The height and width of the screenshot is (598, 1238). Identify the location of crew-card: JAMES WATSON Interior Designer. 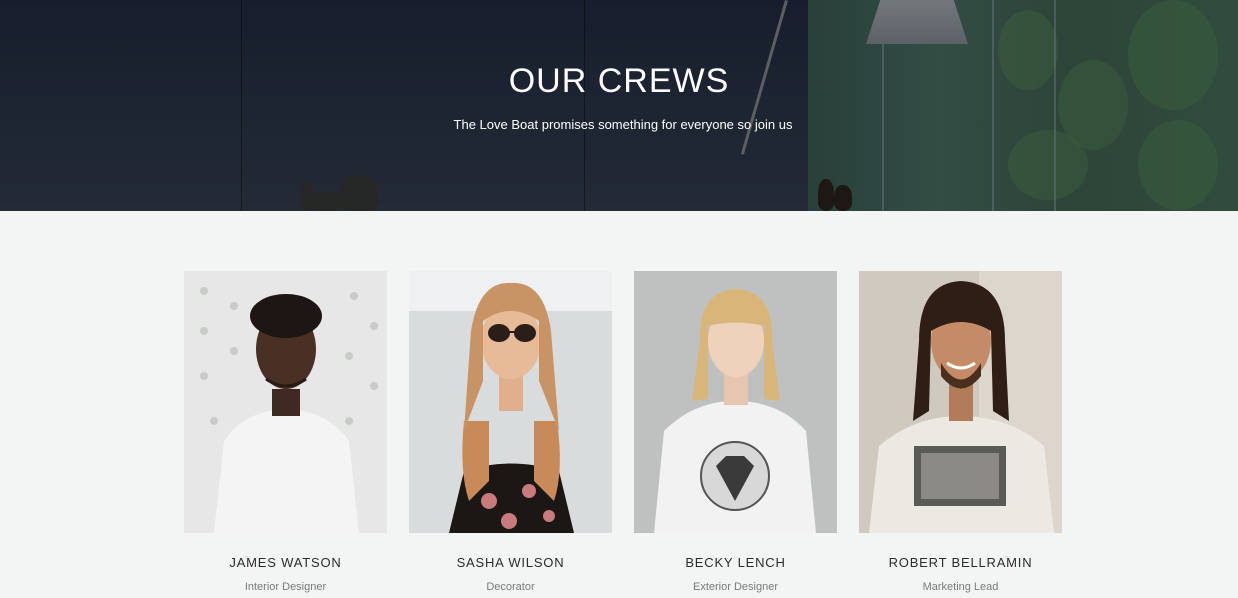
(285, 432).